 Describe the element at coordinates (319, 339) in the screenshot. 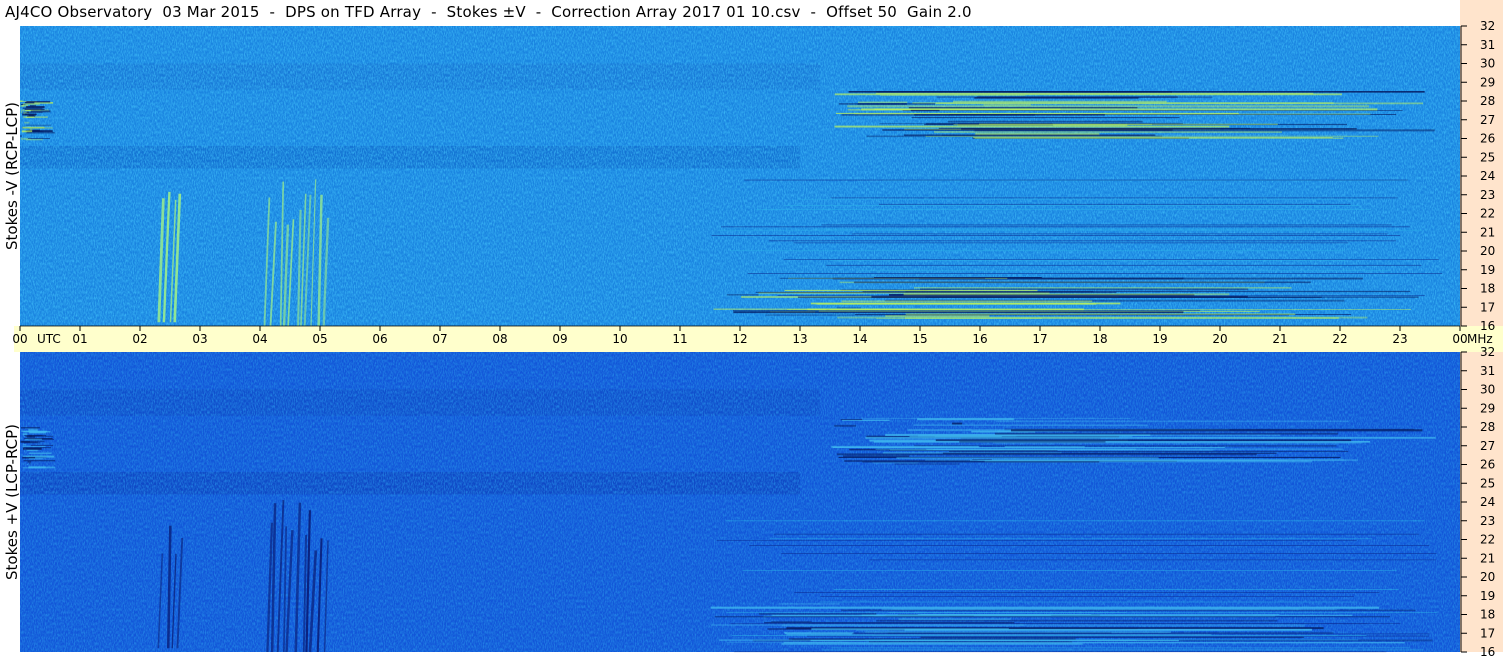

I see `time-tick-label: 05` at that location.